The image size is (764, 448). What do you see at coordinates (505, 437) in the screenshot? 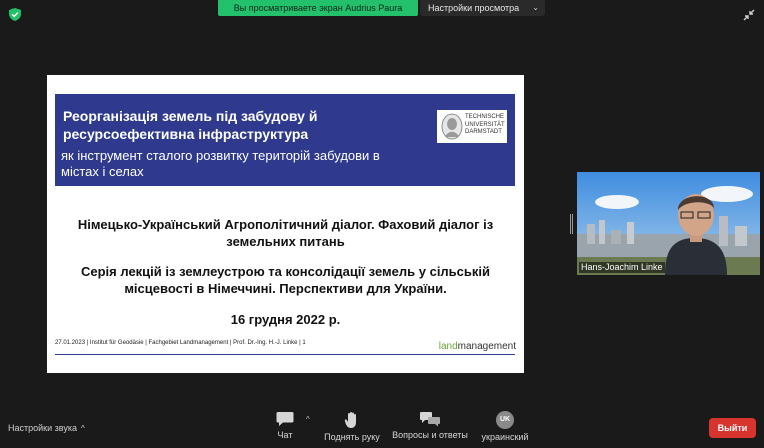
I see `interpretation-label: украинский` at bounding box center [505, 437].